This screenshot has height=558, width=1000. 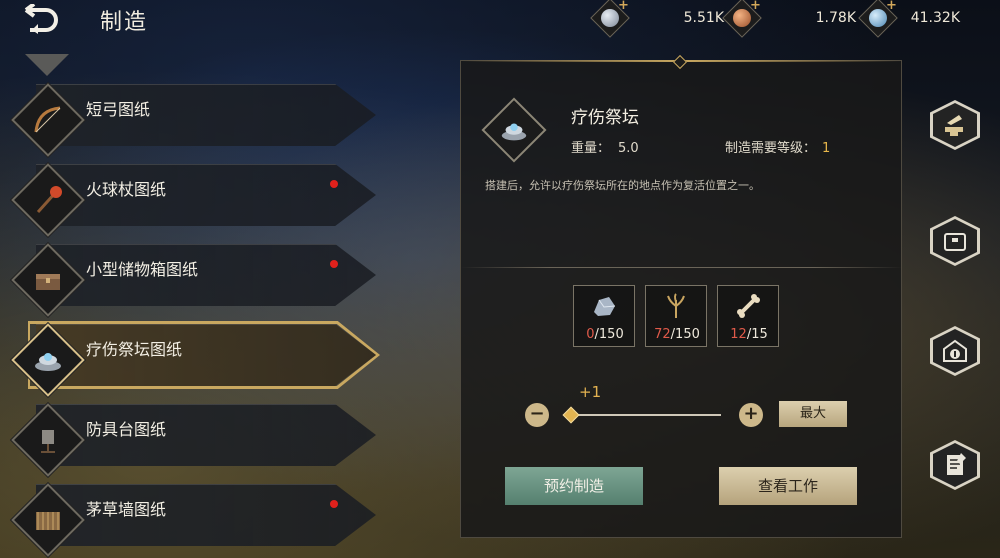 I want to click on stone-icon, so click(x=605, y=306).